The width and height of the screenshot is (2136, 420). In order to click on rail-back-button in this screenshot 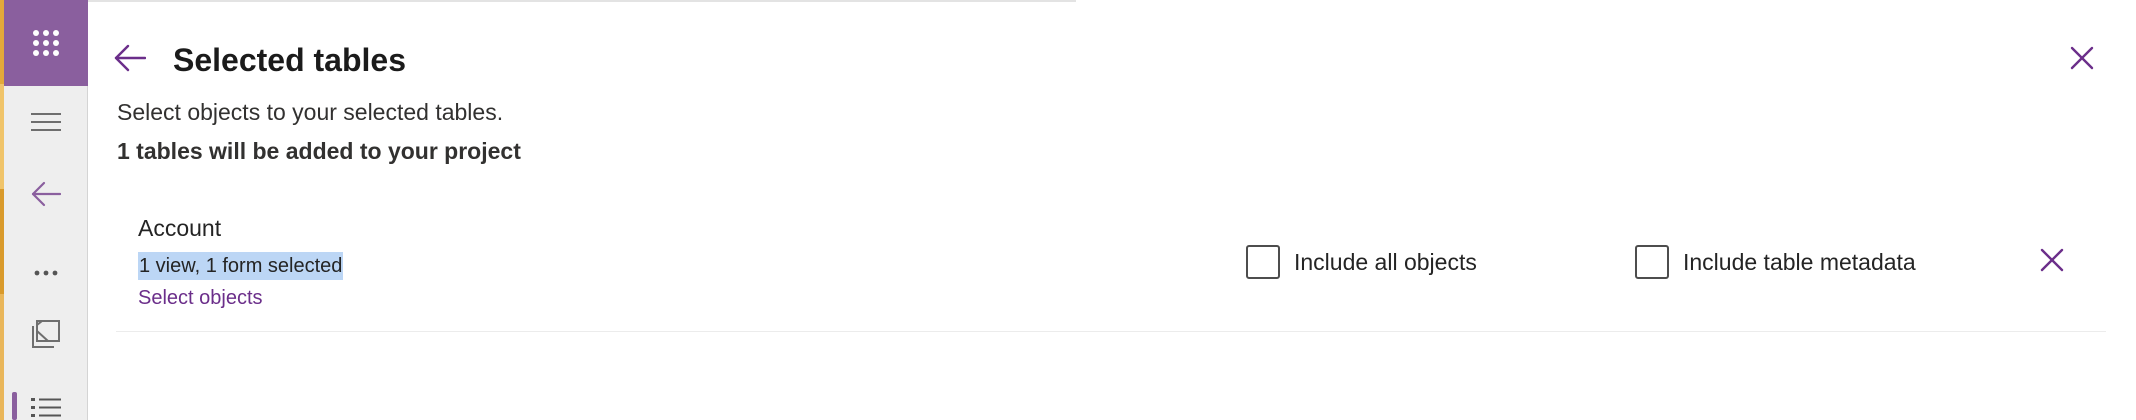, I will do `click(46, 196)`.